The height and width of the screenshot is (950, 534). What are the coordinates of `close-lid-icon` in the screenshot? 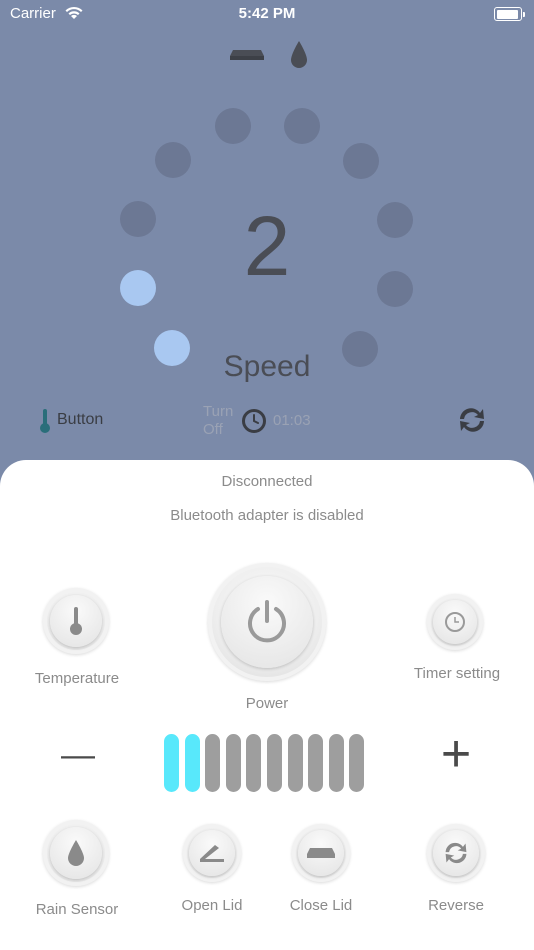 It's located at (321, 853).